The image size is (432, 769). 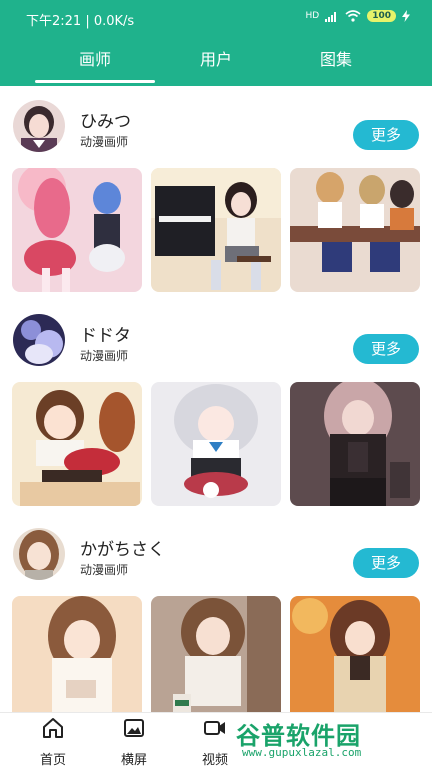 I want to click on status-time: 下午2:21 | 0.0K/s, so click(x=80, y=21).